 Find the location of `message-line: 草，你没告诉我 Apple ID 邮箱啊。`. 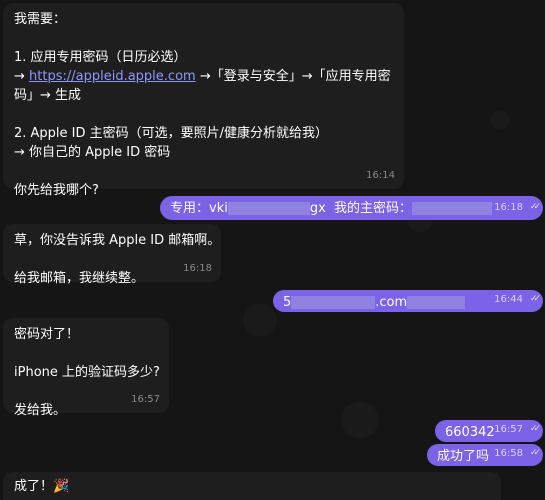

message-line: 草，你没告诉我 Apple ID 邮箱啊。 is located at coordinates (117, 240).